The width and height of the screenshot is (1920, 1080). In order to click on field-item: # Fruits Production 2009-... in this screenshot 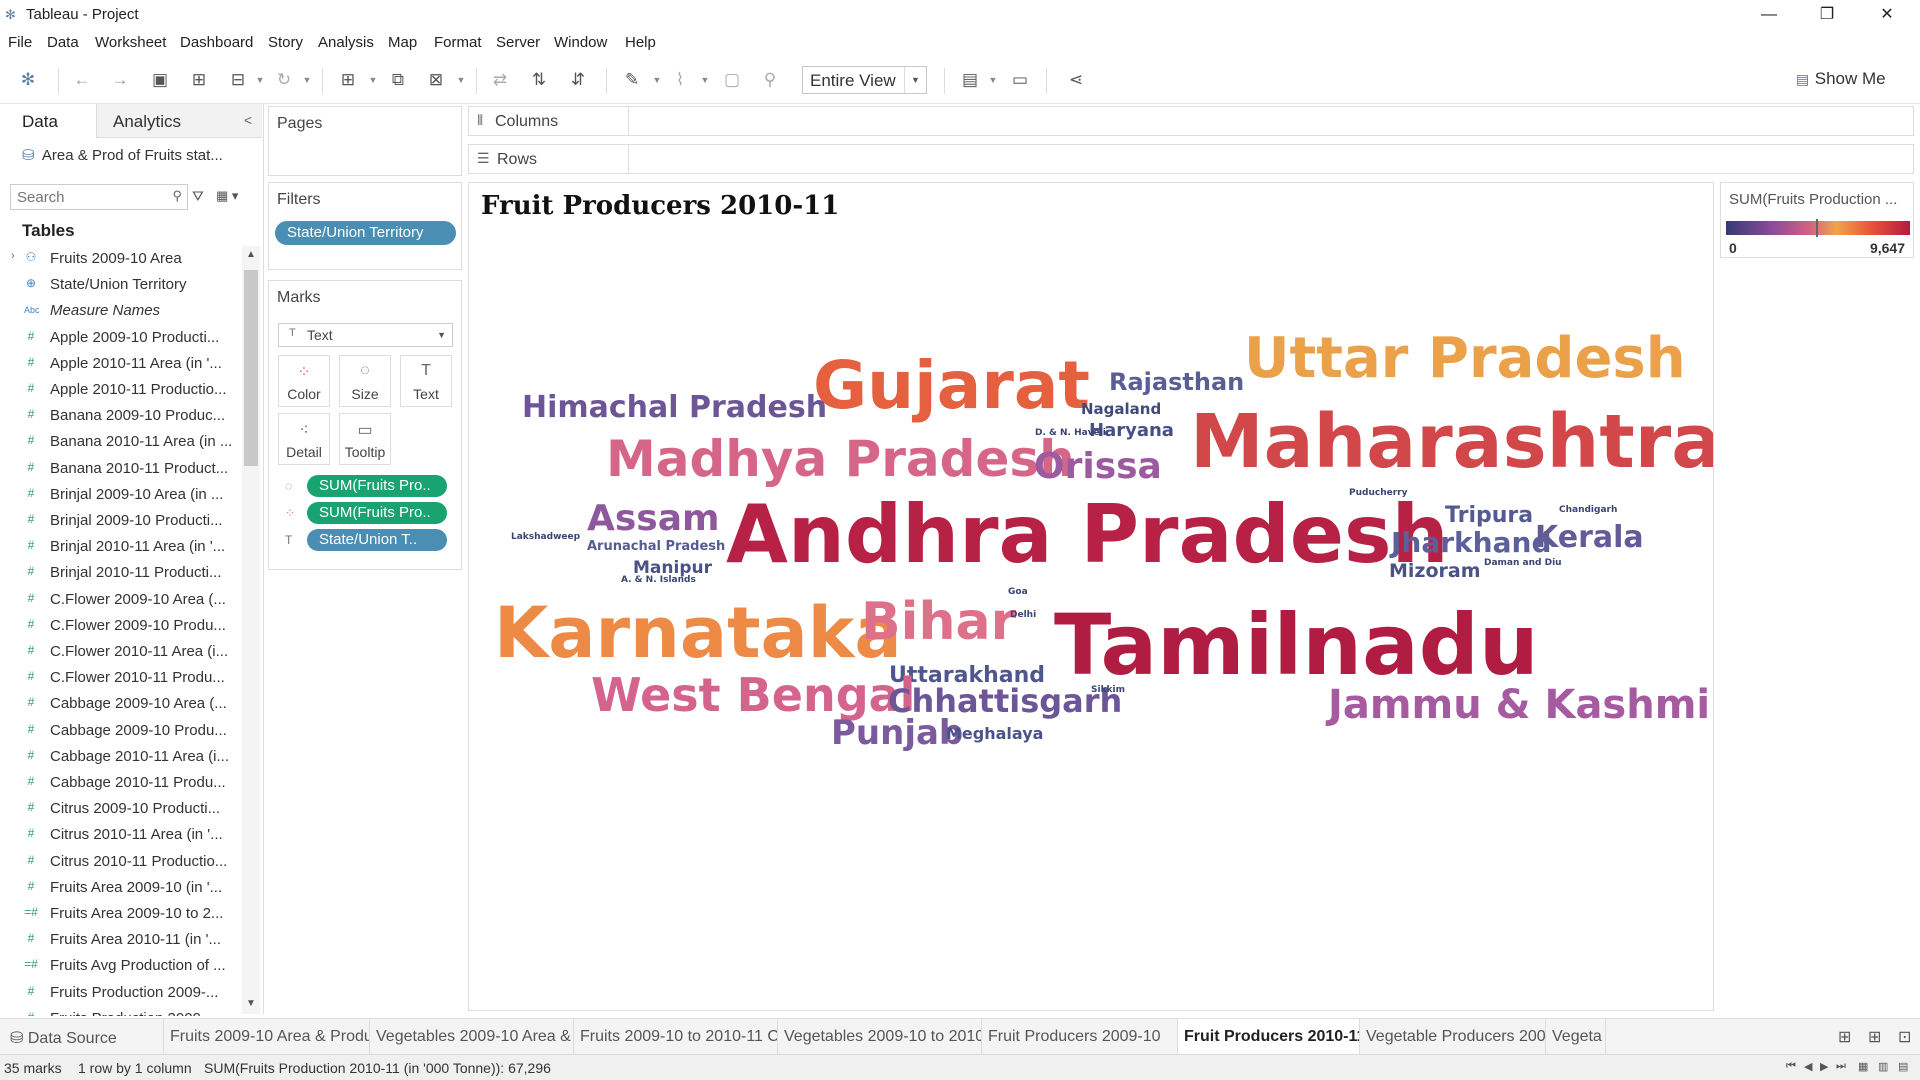, I will do `click(120, 1011)`.